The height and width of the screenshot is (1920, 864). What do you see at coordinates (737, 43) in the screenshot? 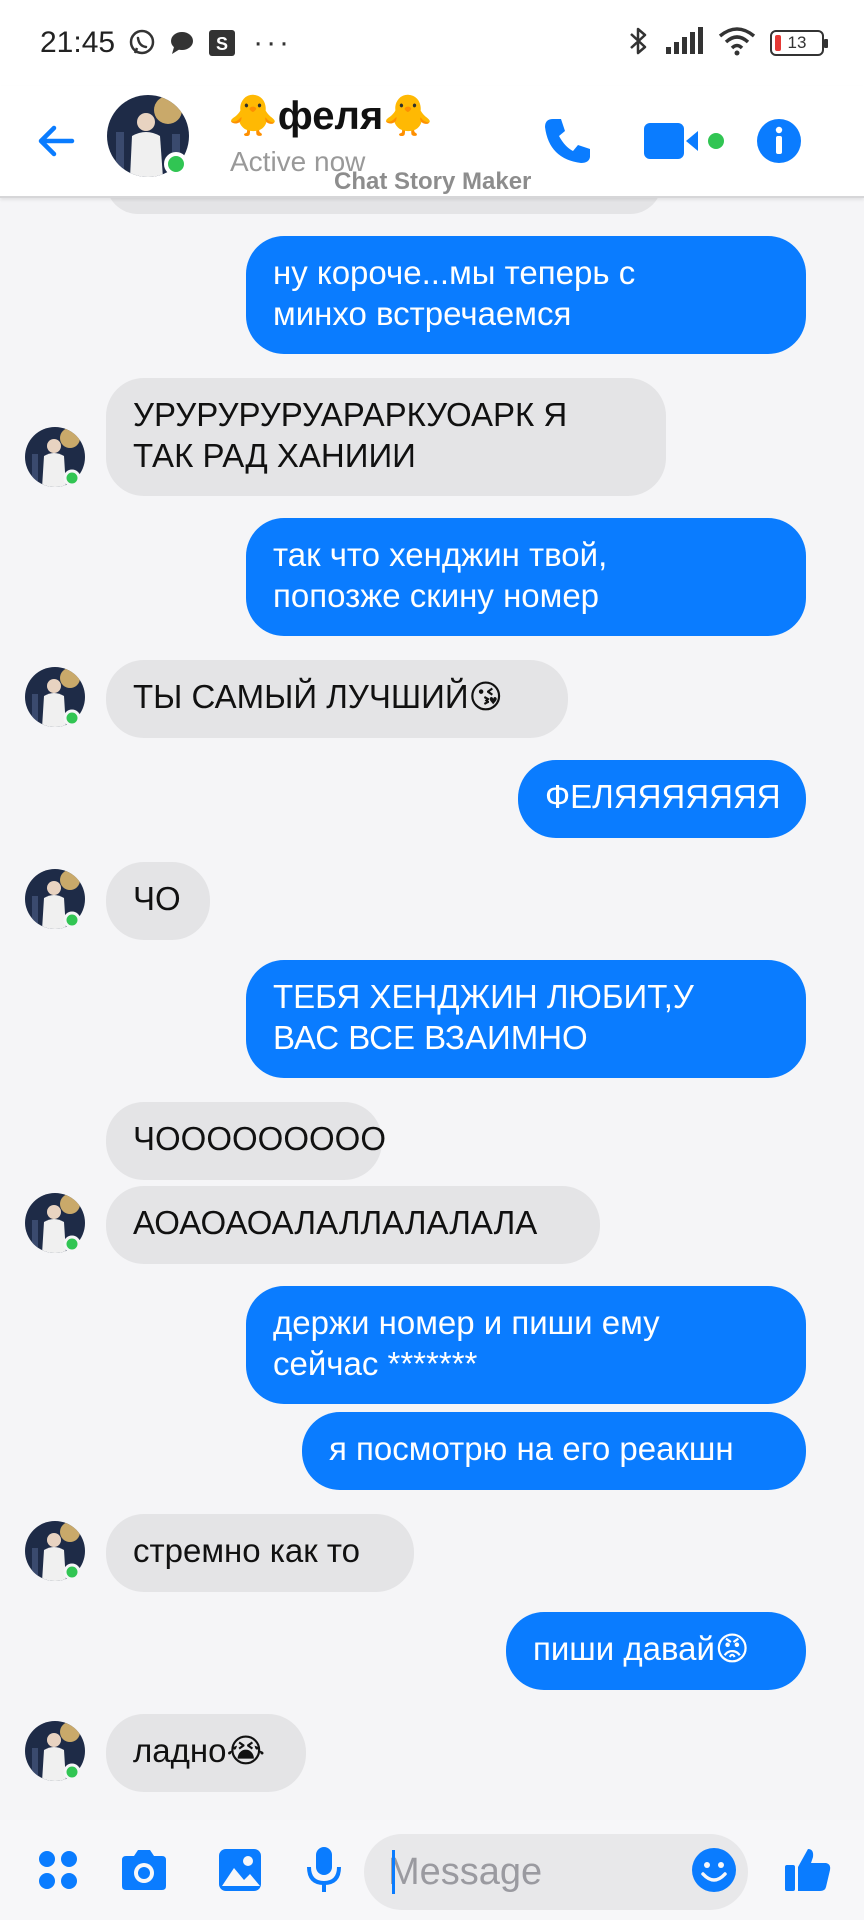
I see `wifi-icon` at bounding box center [737, 43].